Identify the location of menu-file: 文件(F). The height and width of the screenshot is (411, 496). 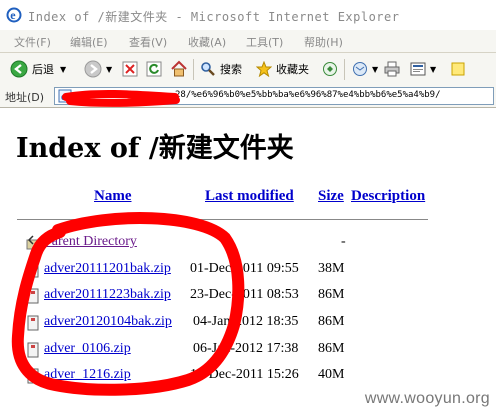
(32, 42).